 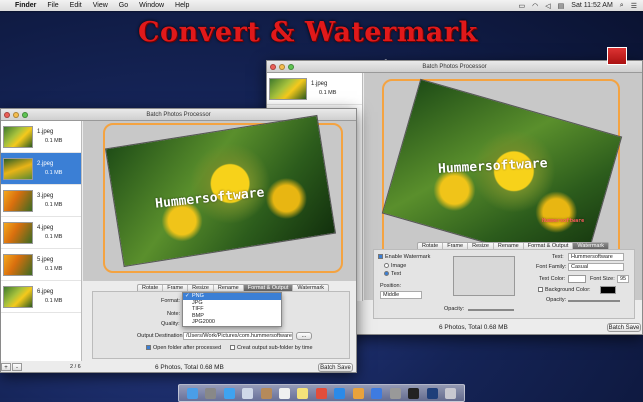 What do you see at coordinates (25, 5) in the screenshot?
I see `menu-finder: Finder` at bounding box center [25, 5].